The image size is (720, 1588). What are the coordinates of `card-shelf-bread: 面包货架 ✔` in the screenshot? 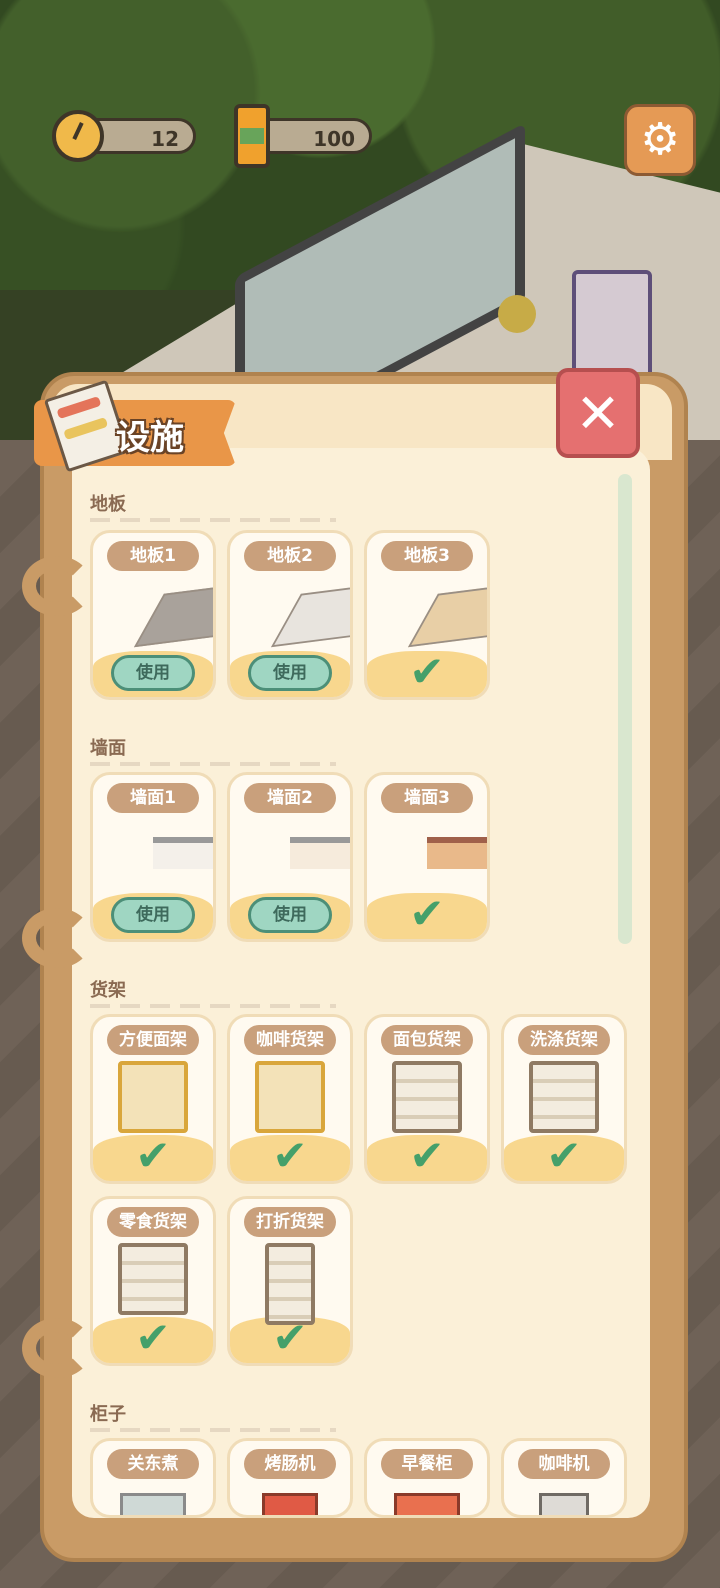 It's located at (427, 1099).